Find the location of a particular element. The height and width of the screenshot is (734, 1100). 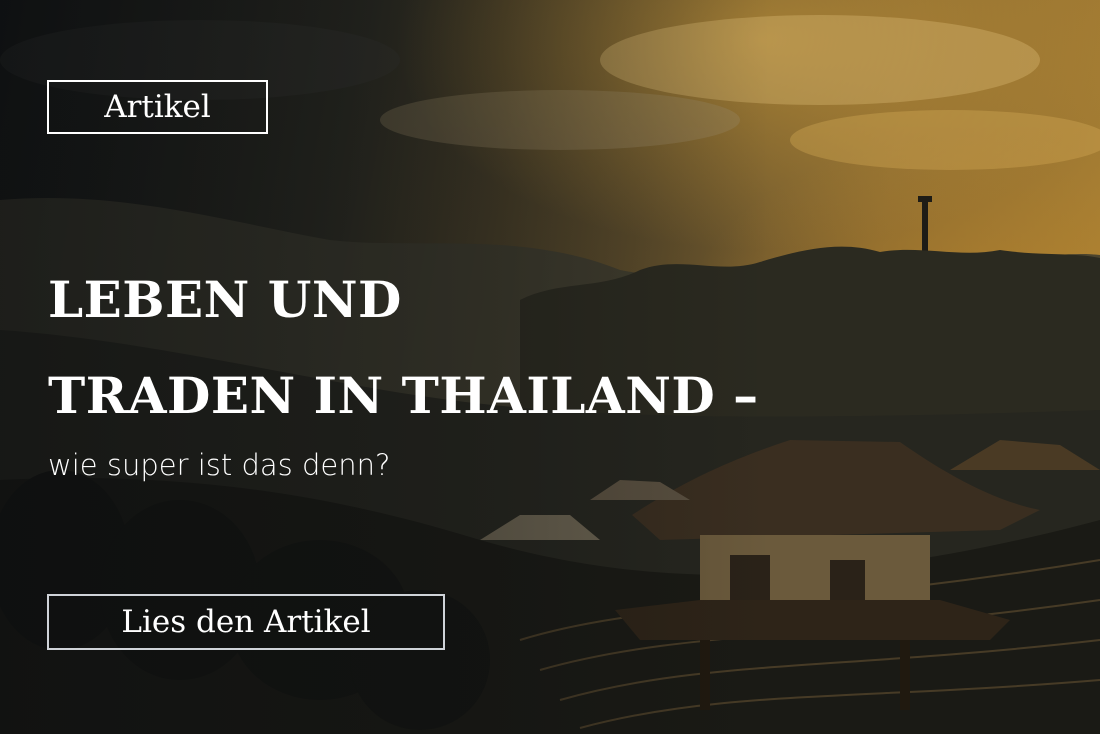

category-tag: Artikel is located at coordinates (157, 107).